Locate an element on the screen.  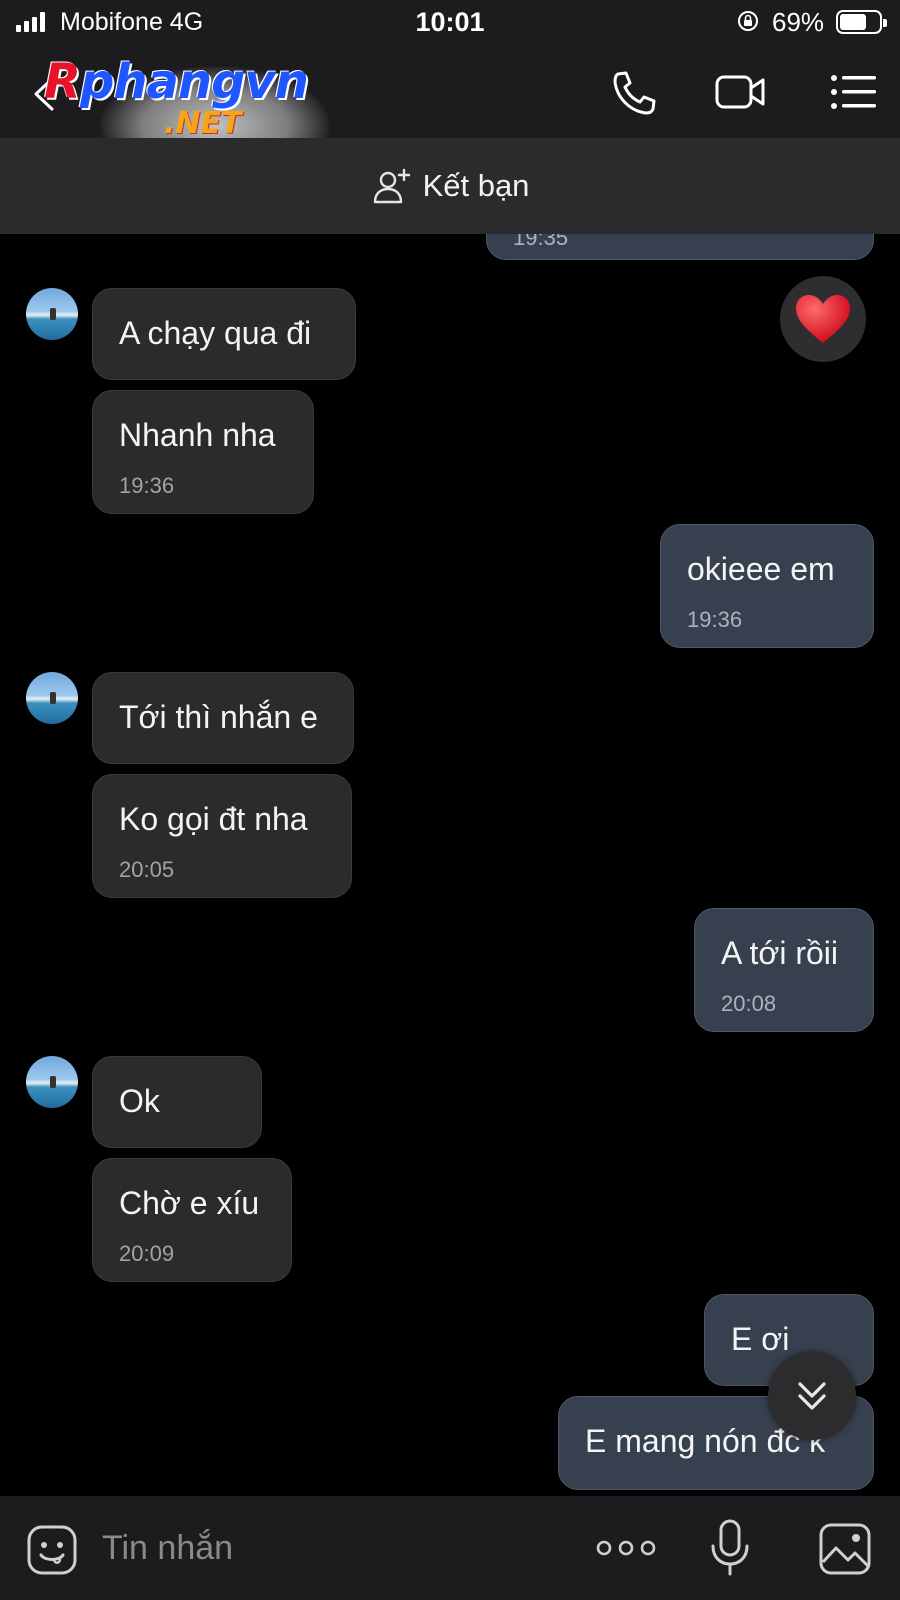
message-text: Nhanh nha is located at coordinates (197, 435).